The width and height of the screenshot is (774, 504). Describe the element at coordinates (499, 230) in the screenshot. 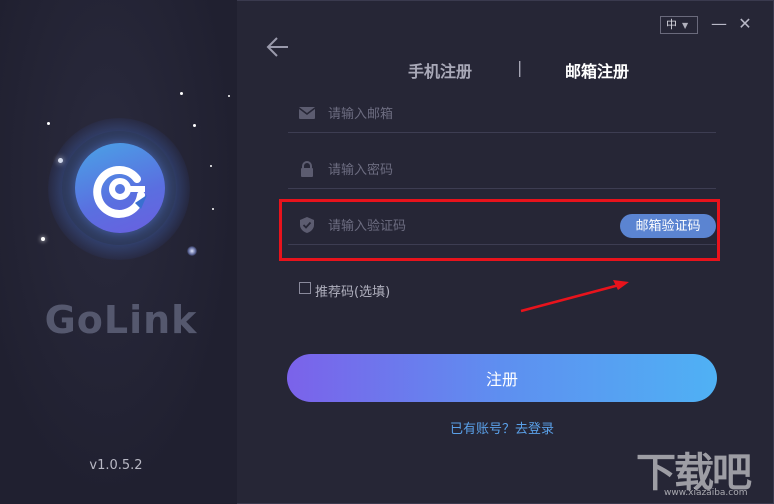

I see `highlight-annotation-box` at that location.